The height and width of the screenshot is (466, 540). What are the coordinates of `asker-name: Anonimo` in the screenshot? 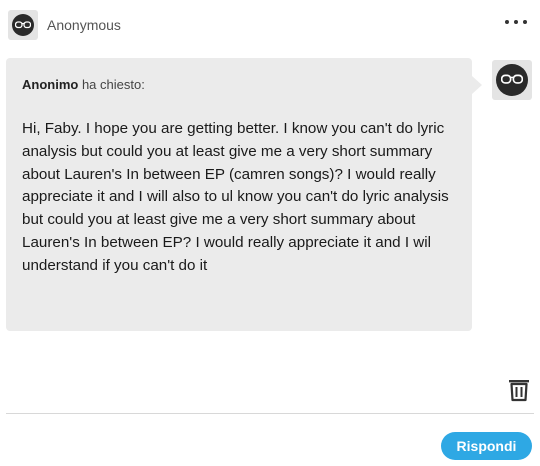 It's located at (50, 84).